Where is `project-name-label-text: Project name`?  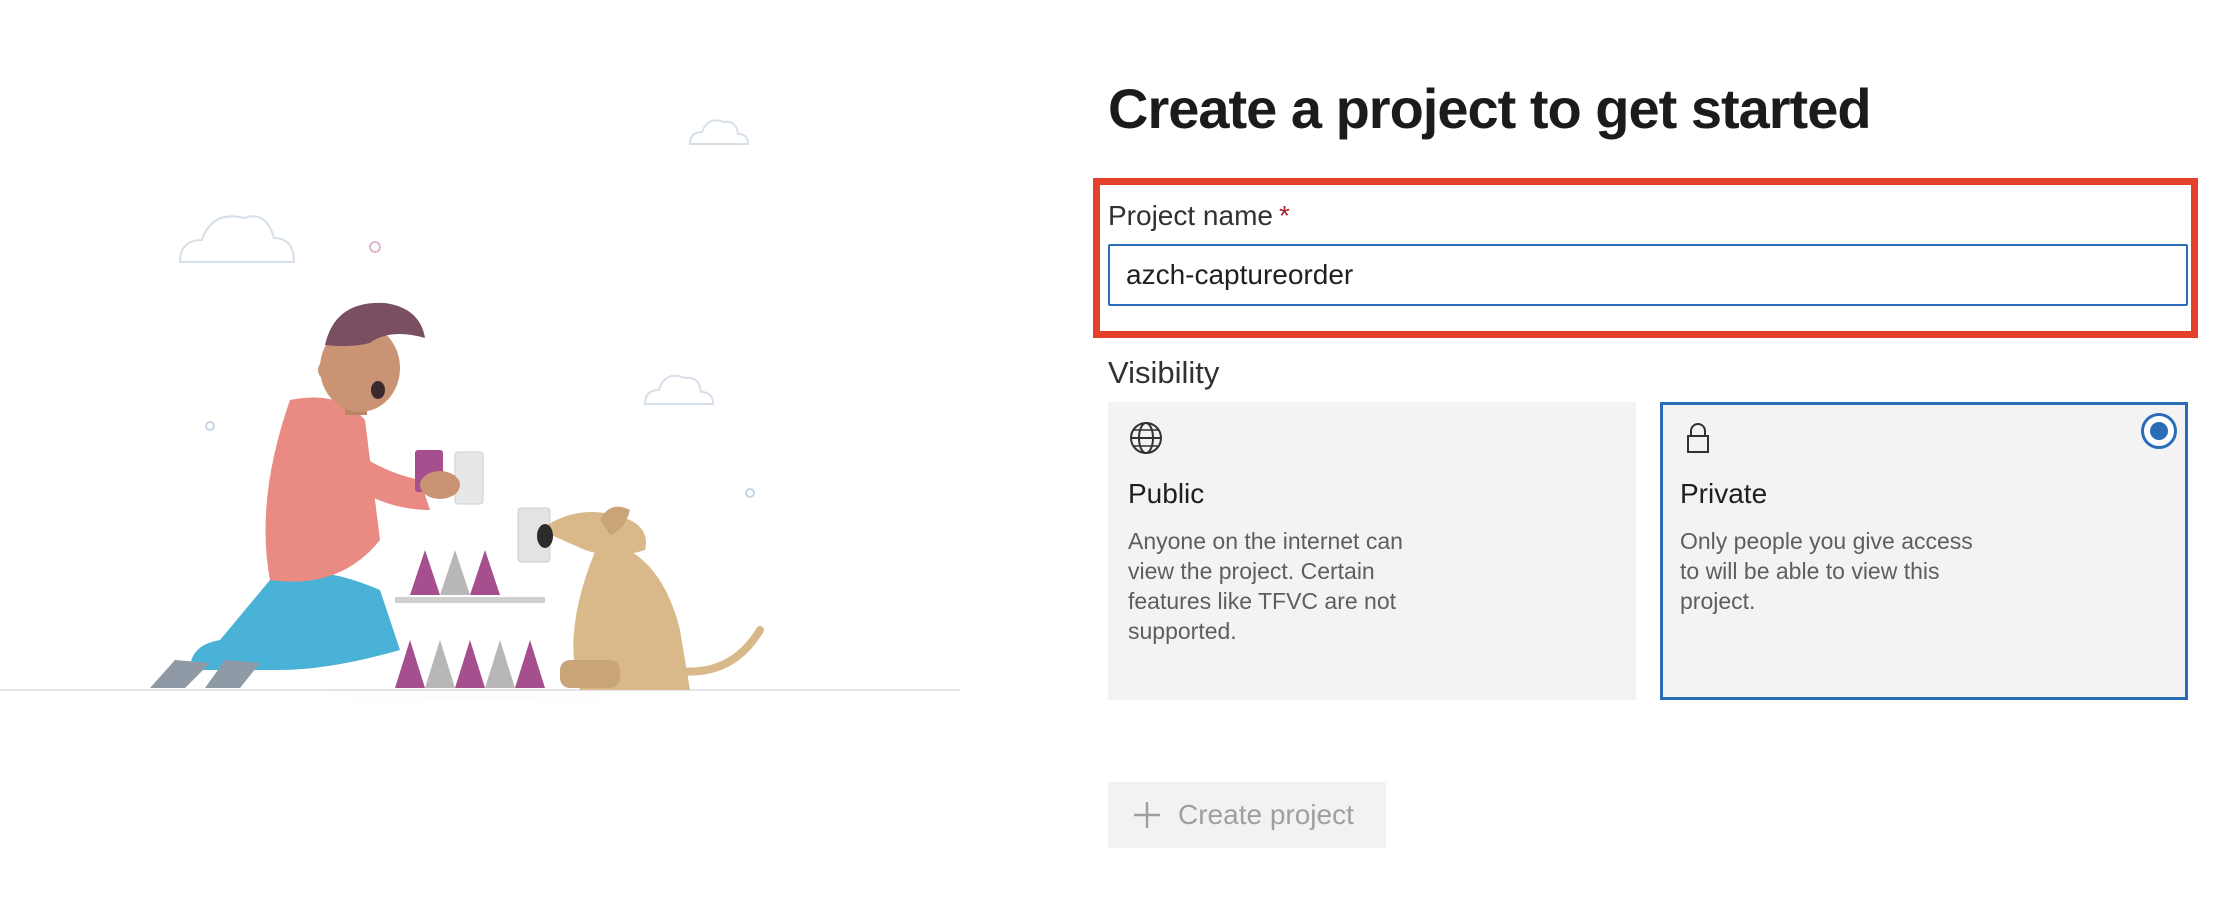 project-name-label-text: Project name is located at coordinates (1190, 215).